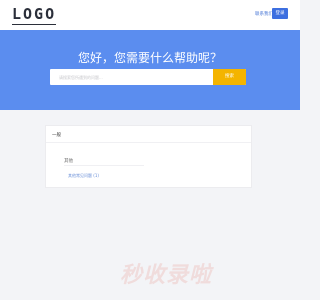 This screenshot has width=320, height=300. What do you see at coordinates (166, 275) in the screenshot?
I see `watermark: 秒收录啦` at bounding box center [166, 275].